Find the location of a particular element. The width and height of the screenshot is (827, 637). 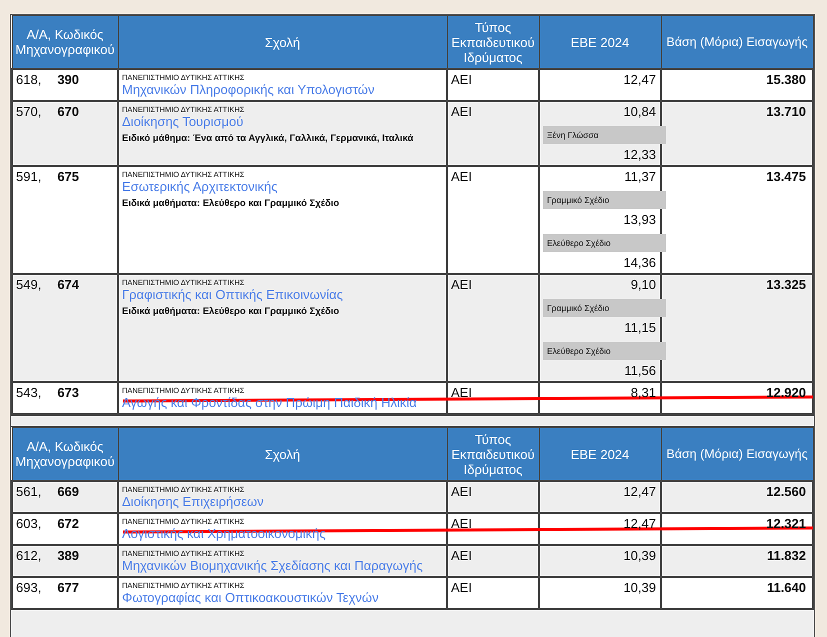

row-number: 612, is located at coordinates (29, 555).